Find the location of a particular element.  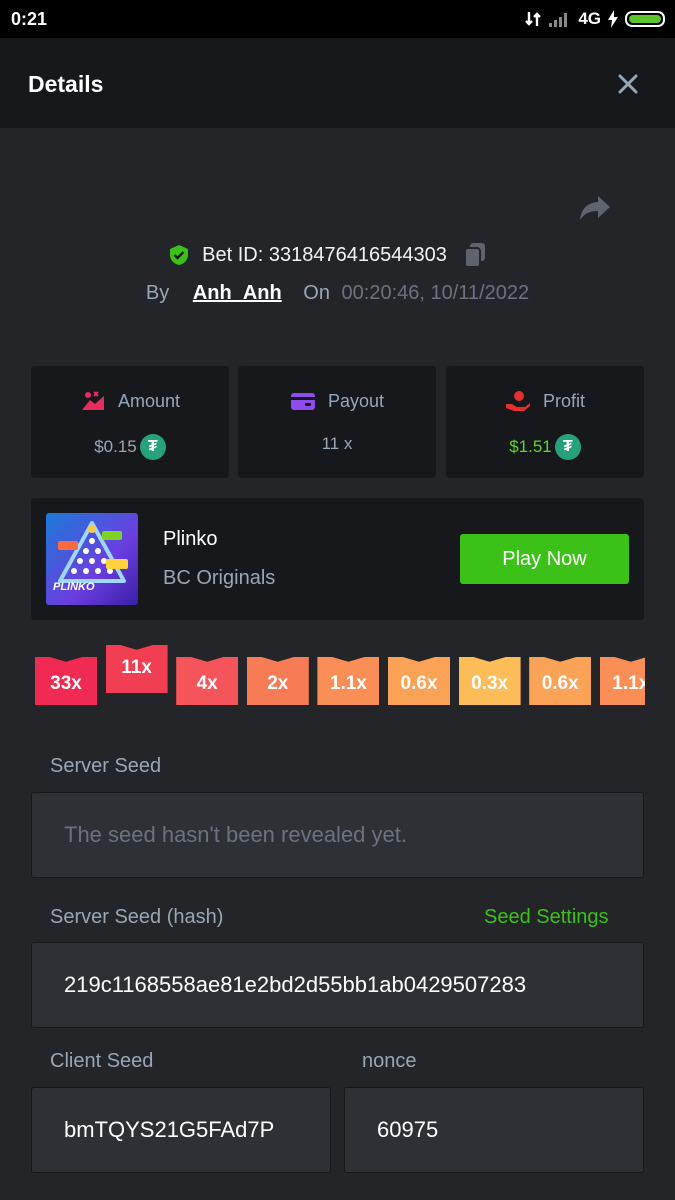

status-time: 0:21 is located at coordinates (29, 19).